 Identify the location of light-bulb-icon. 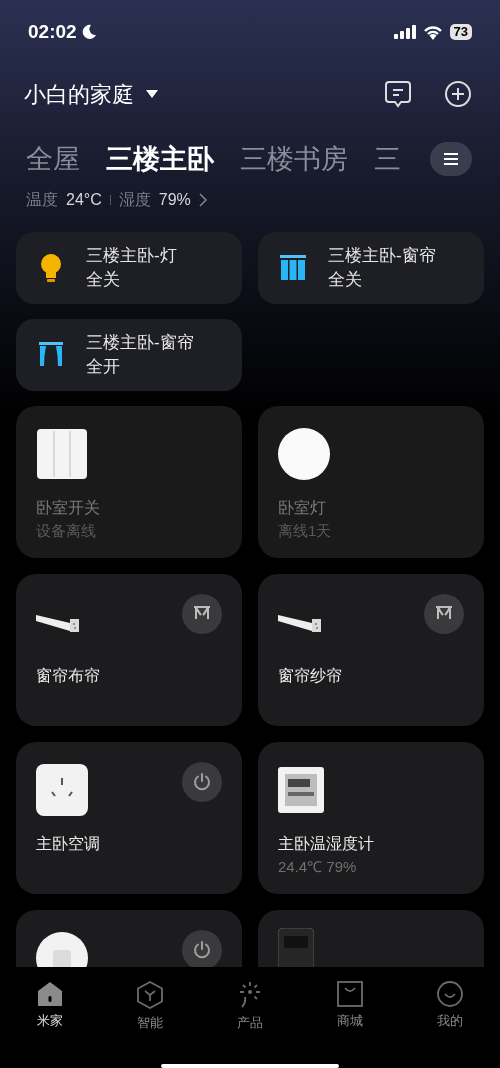
(51, 268).